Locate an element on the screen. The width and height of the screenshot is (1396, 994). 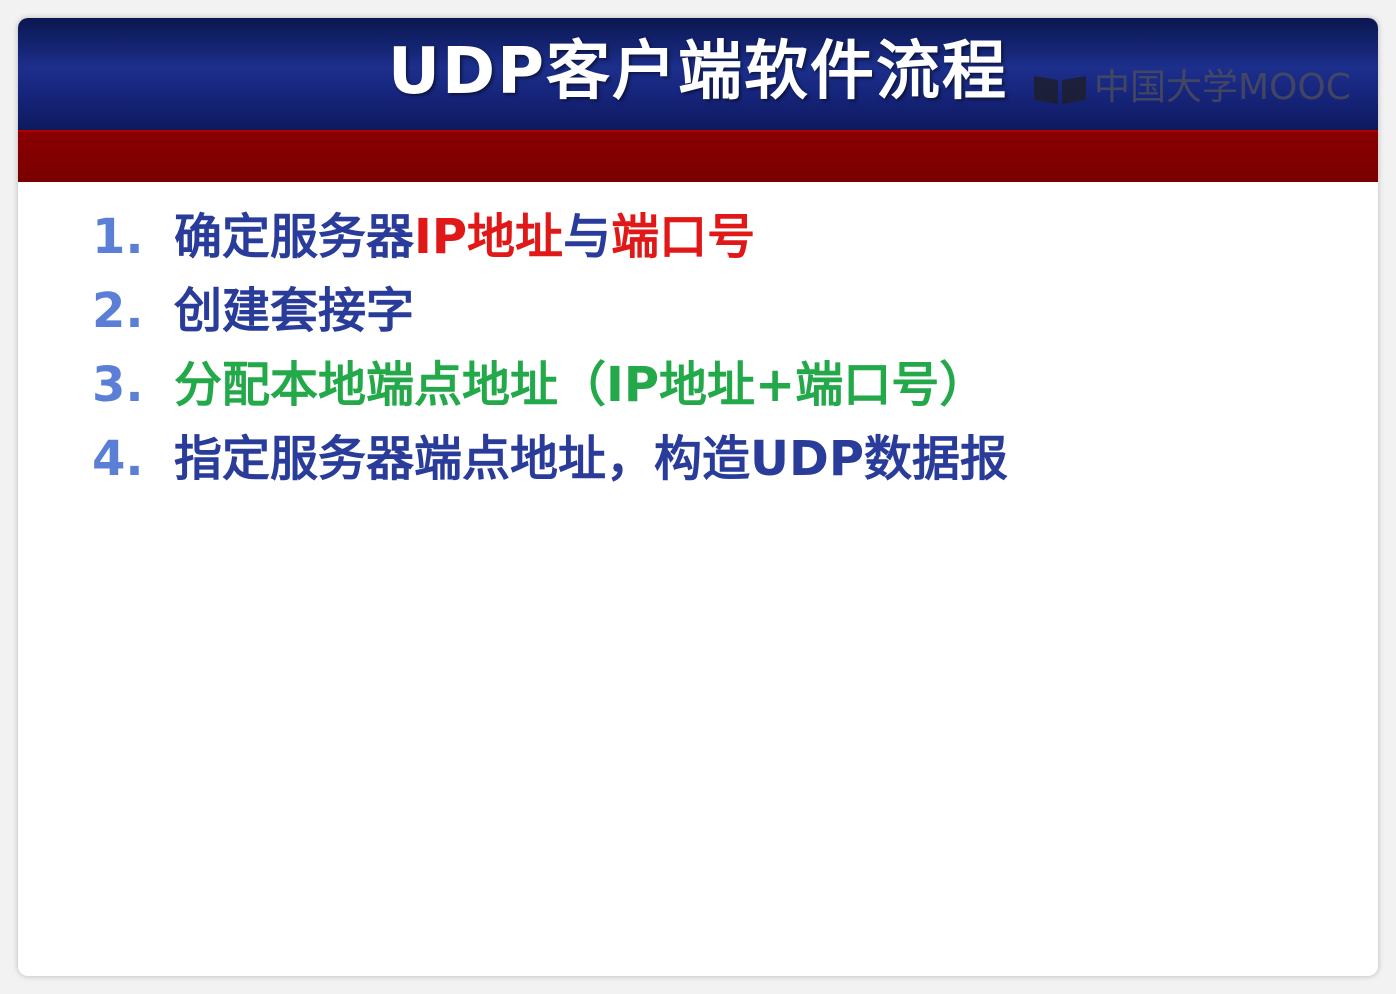
item-number: 4. is located at coordinates (118, 459).